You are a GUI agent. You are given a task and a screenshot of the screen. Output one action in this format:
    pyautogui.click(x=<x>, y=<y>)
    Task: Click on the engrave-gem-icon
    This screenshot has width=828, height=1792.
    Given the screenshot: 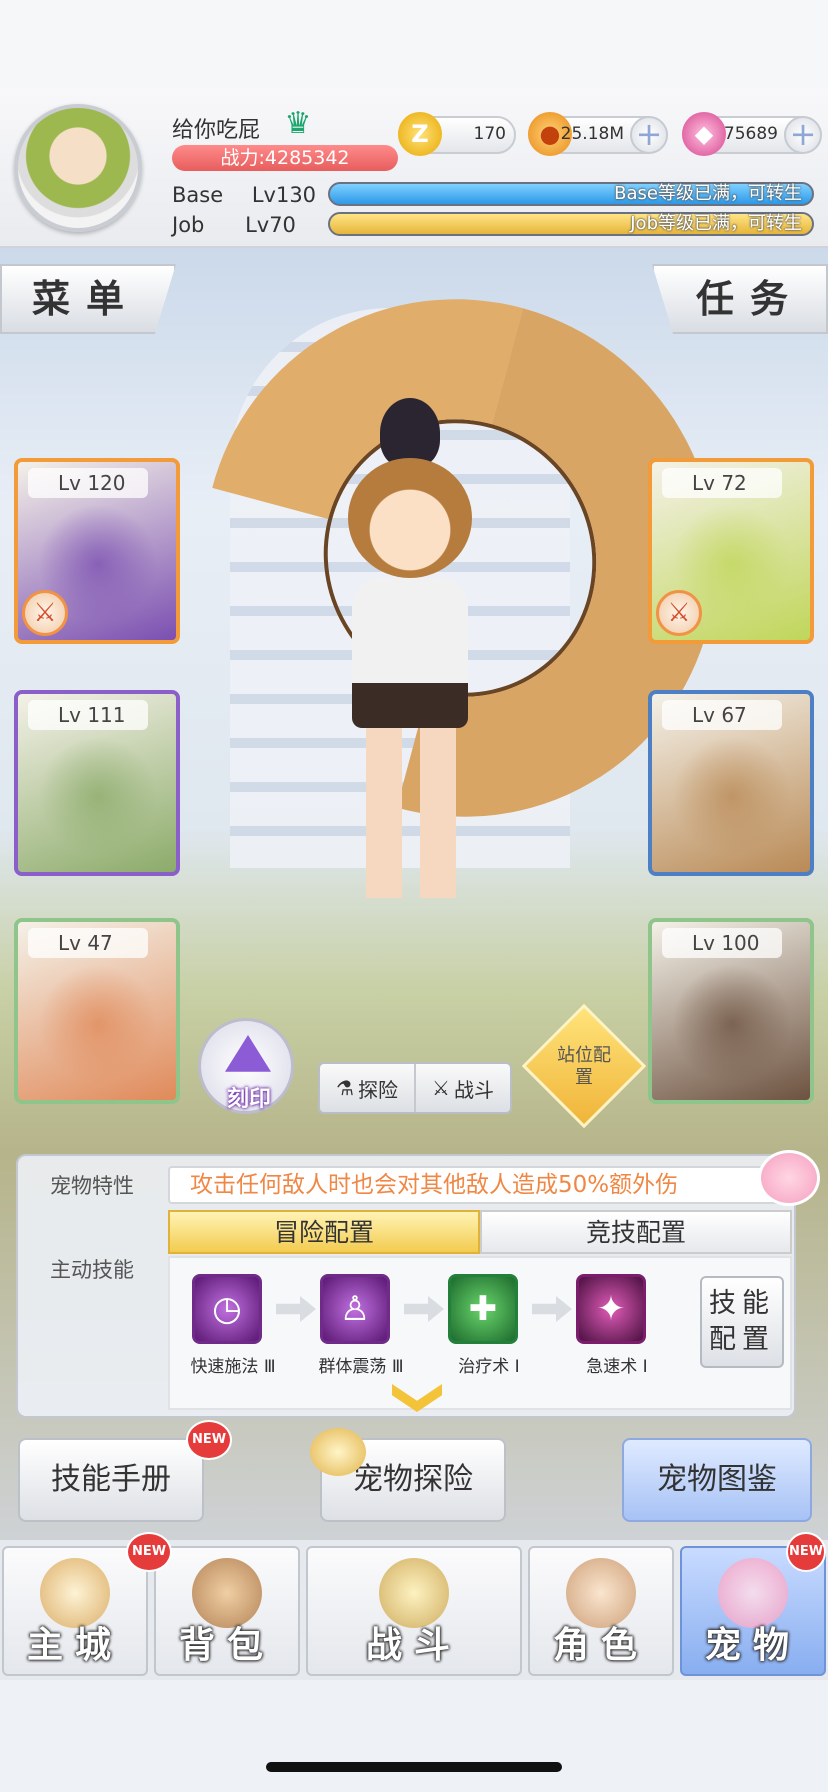 What is the action you would take?
    pyautogui.click(x=248, y=1053)
    